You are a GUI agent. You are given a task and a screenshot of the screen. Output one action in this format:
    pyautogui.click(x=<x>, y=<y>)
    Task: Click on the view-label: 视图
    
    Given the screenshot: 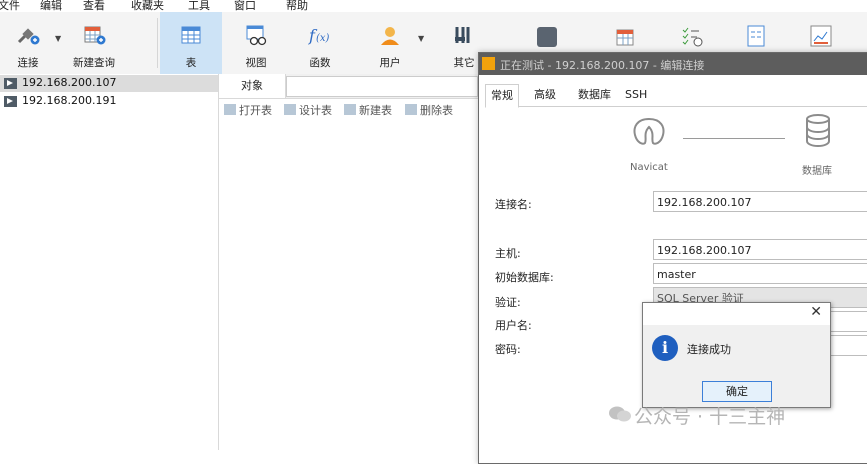 What is the action you would take?
    pyautogui.click(x=256, y=63)
    